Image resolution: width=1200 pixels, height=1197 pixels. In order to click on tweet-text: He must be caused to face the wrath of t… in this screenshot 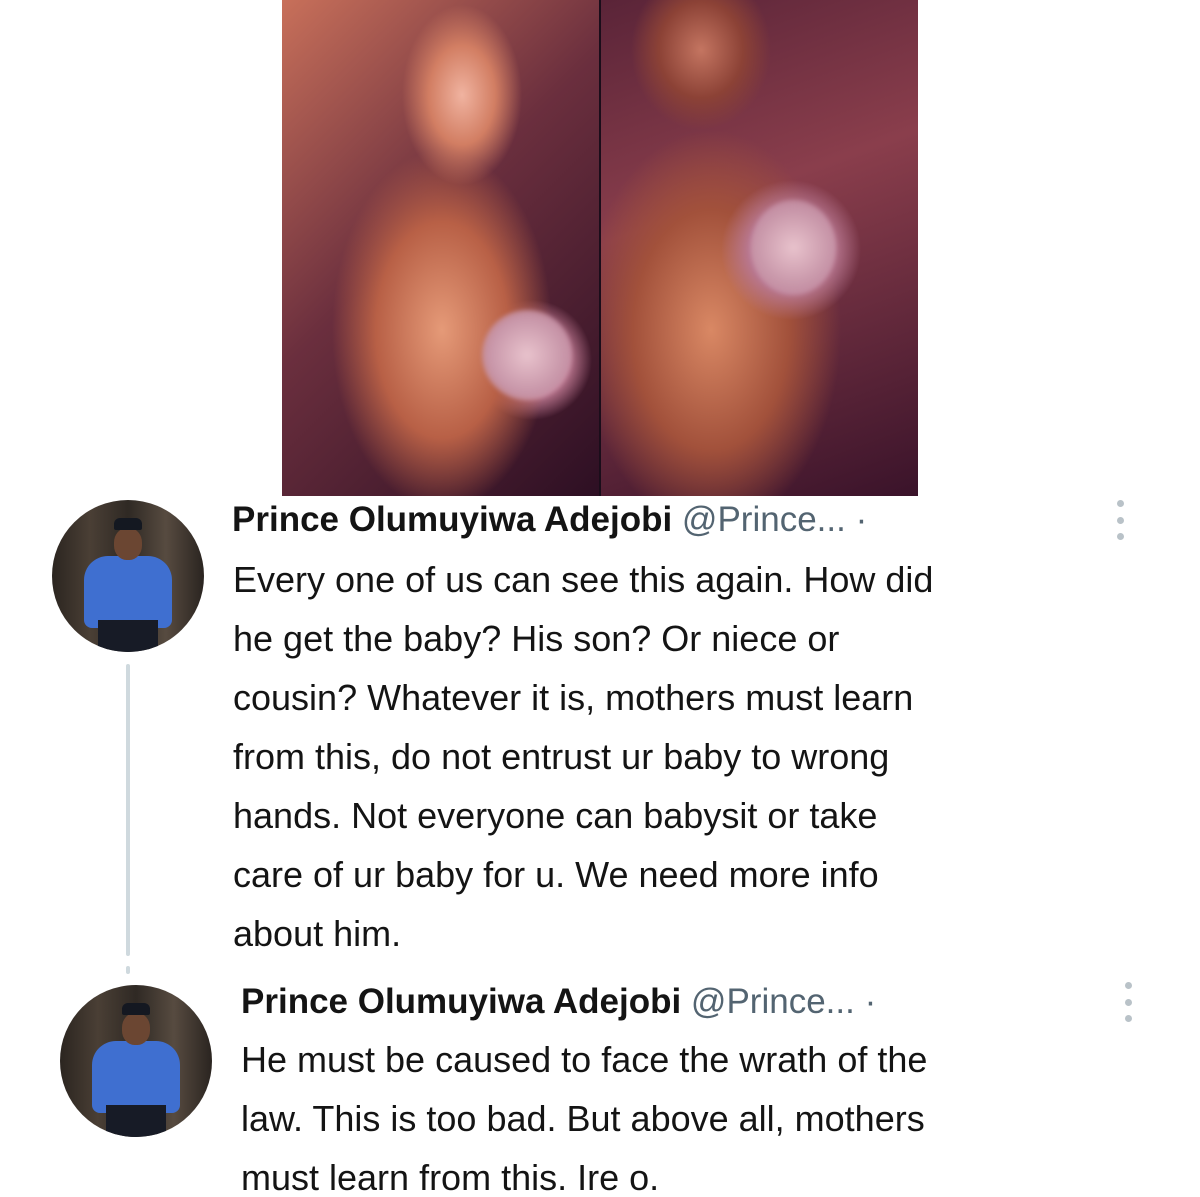, I will do `click(584, 1118)`.